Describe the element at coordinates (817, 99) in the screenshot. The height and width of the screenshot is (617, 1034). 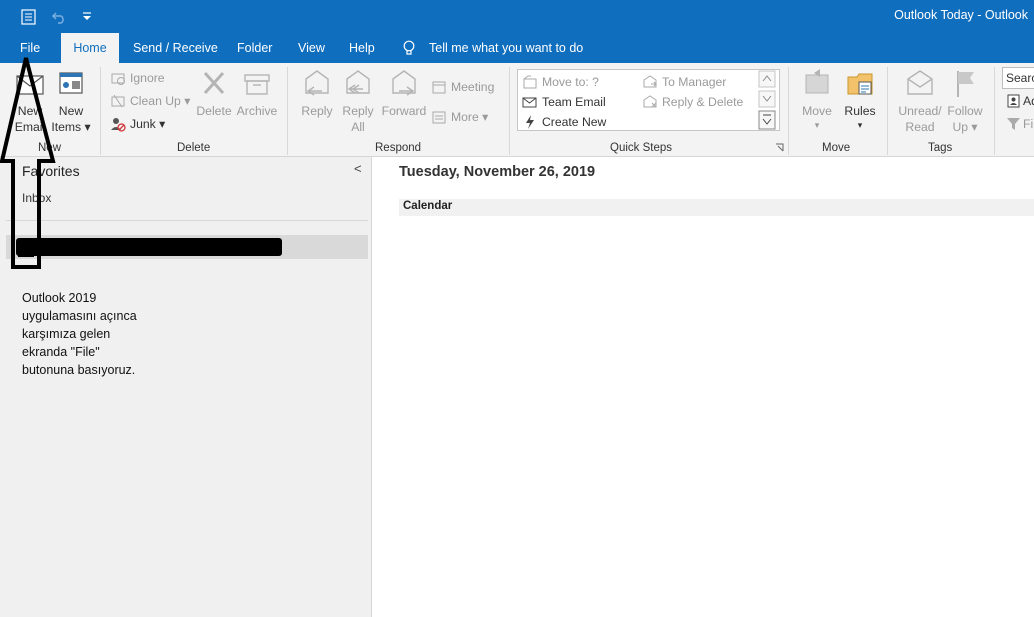
I see `move-button: Move ▾` at that location.